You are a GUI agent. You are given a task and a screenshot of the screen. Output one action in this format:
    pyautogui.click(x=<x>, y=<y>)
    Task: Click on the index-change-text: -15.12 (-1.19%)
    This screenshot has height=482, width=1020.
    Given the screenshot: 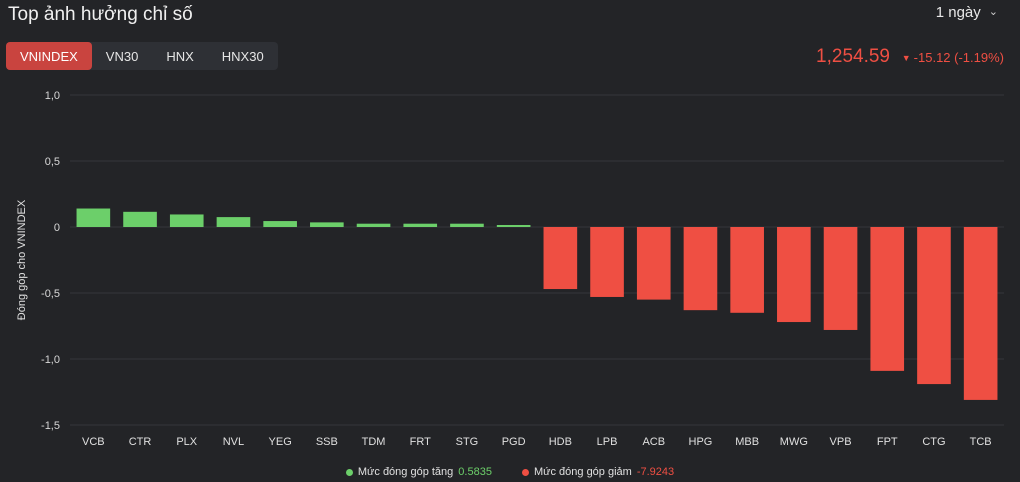 What is the action you would take?
    pyautogui.click(x=958, y=57)
    